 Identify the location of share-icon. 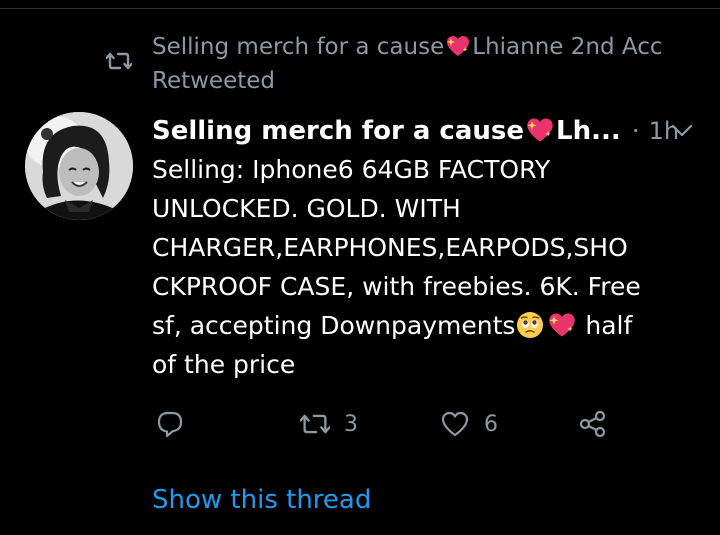
(592, 424).